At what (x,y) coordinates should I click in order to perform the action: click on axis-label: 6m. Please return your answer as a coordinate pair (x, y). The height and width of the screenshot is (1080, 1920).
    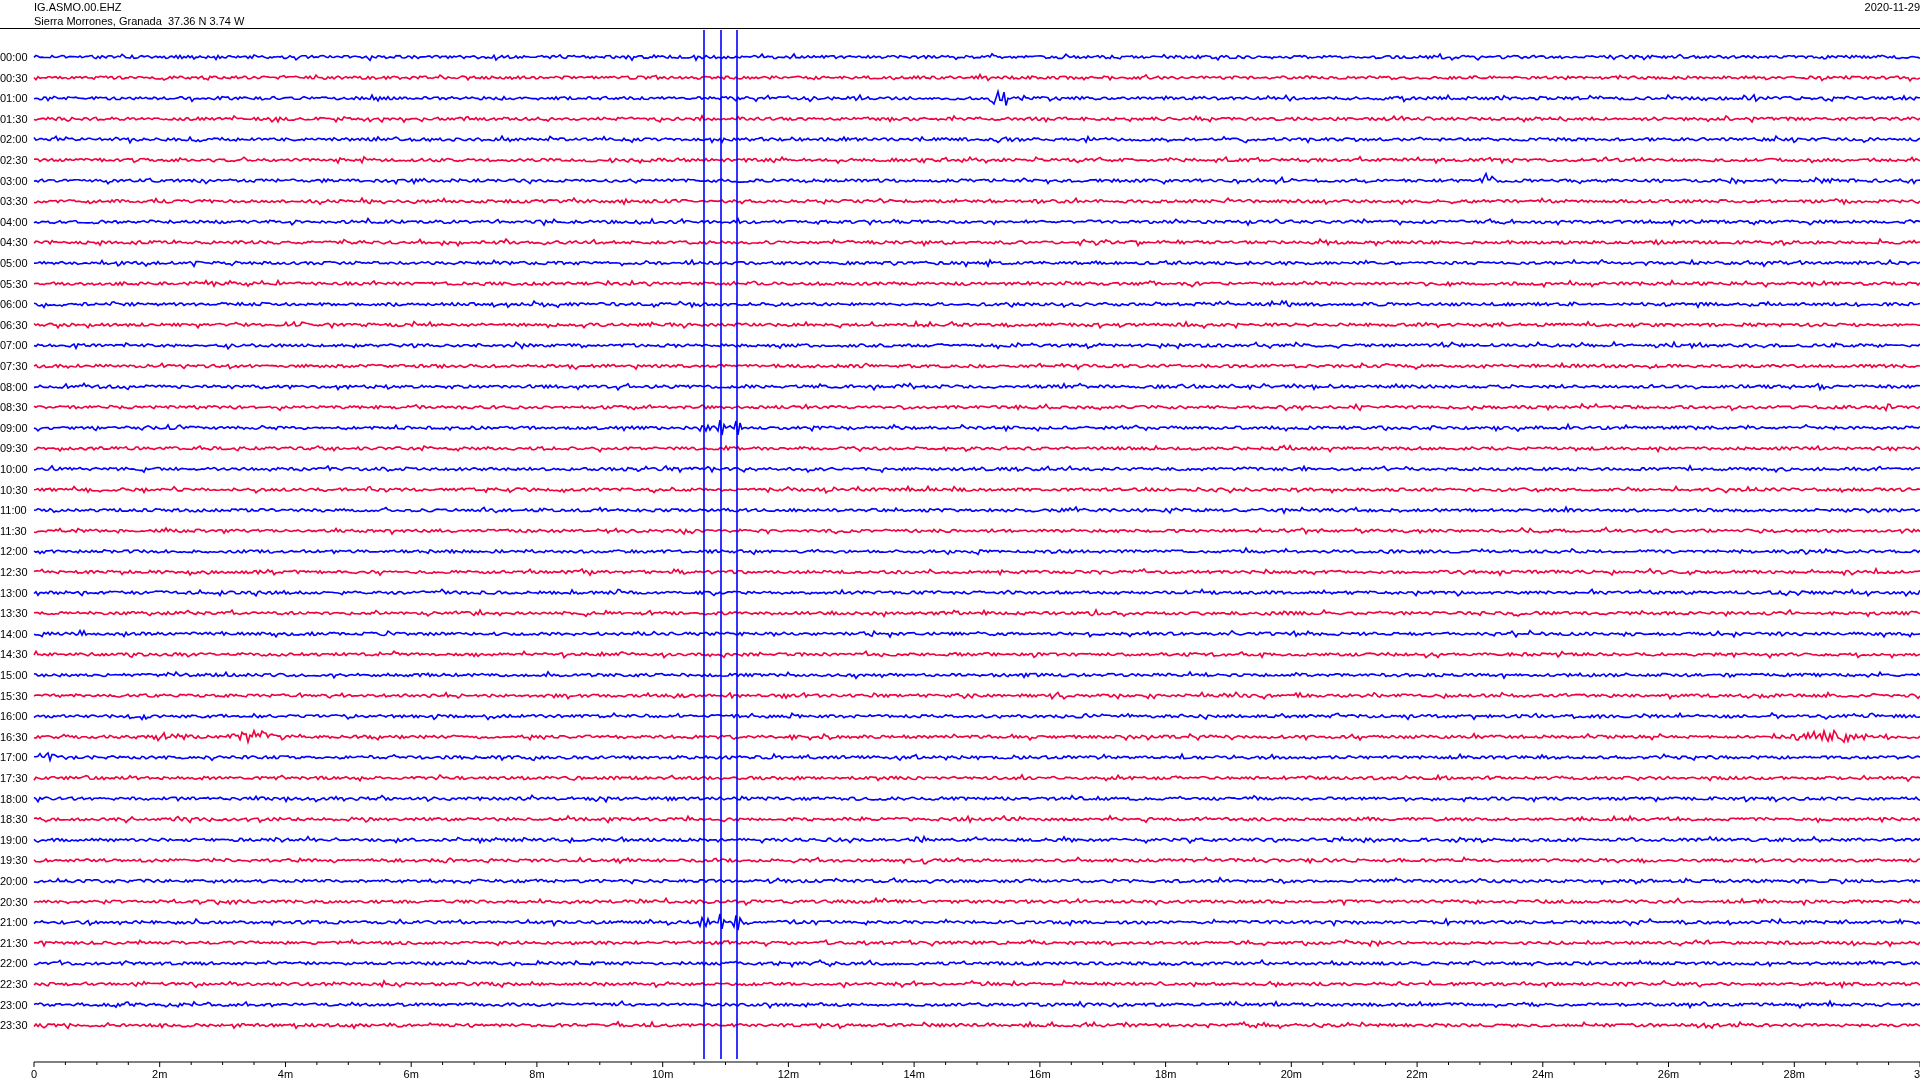
    Looking at the image, I should click on (411, 1073).